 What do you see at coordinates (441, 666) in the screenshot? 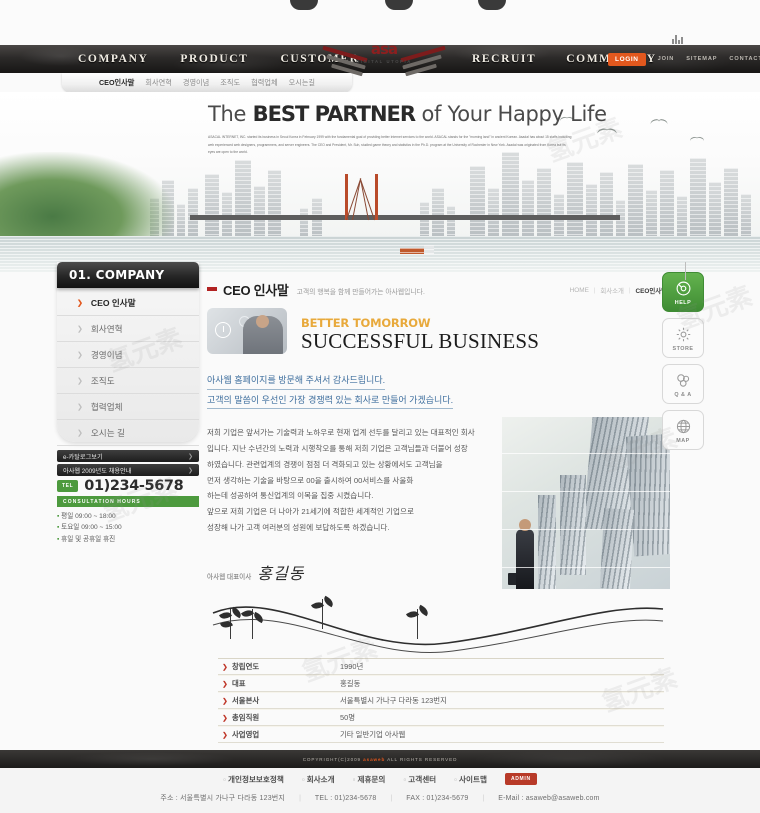
I see `table-row: ❯ 창립연도 1990년` at bounding box center [441, 666].